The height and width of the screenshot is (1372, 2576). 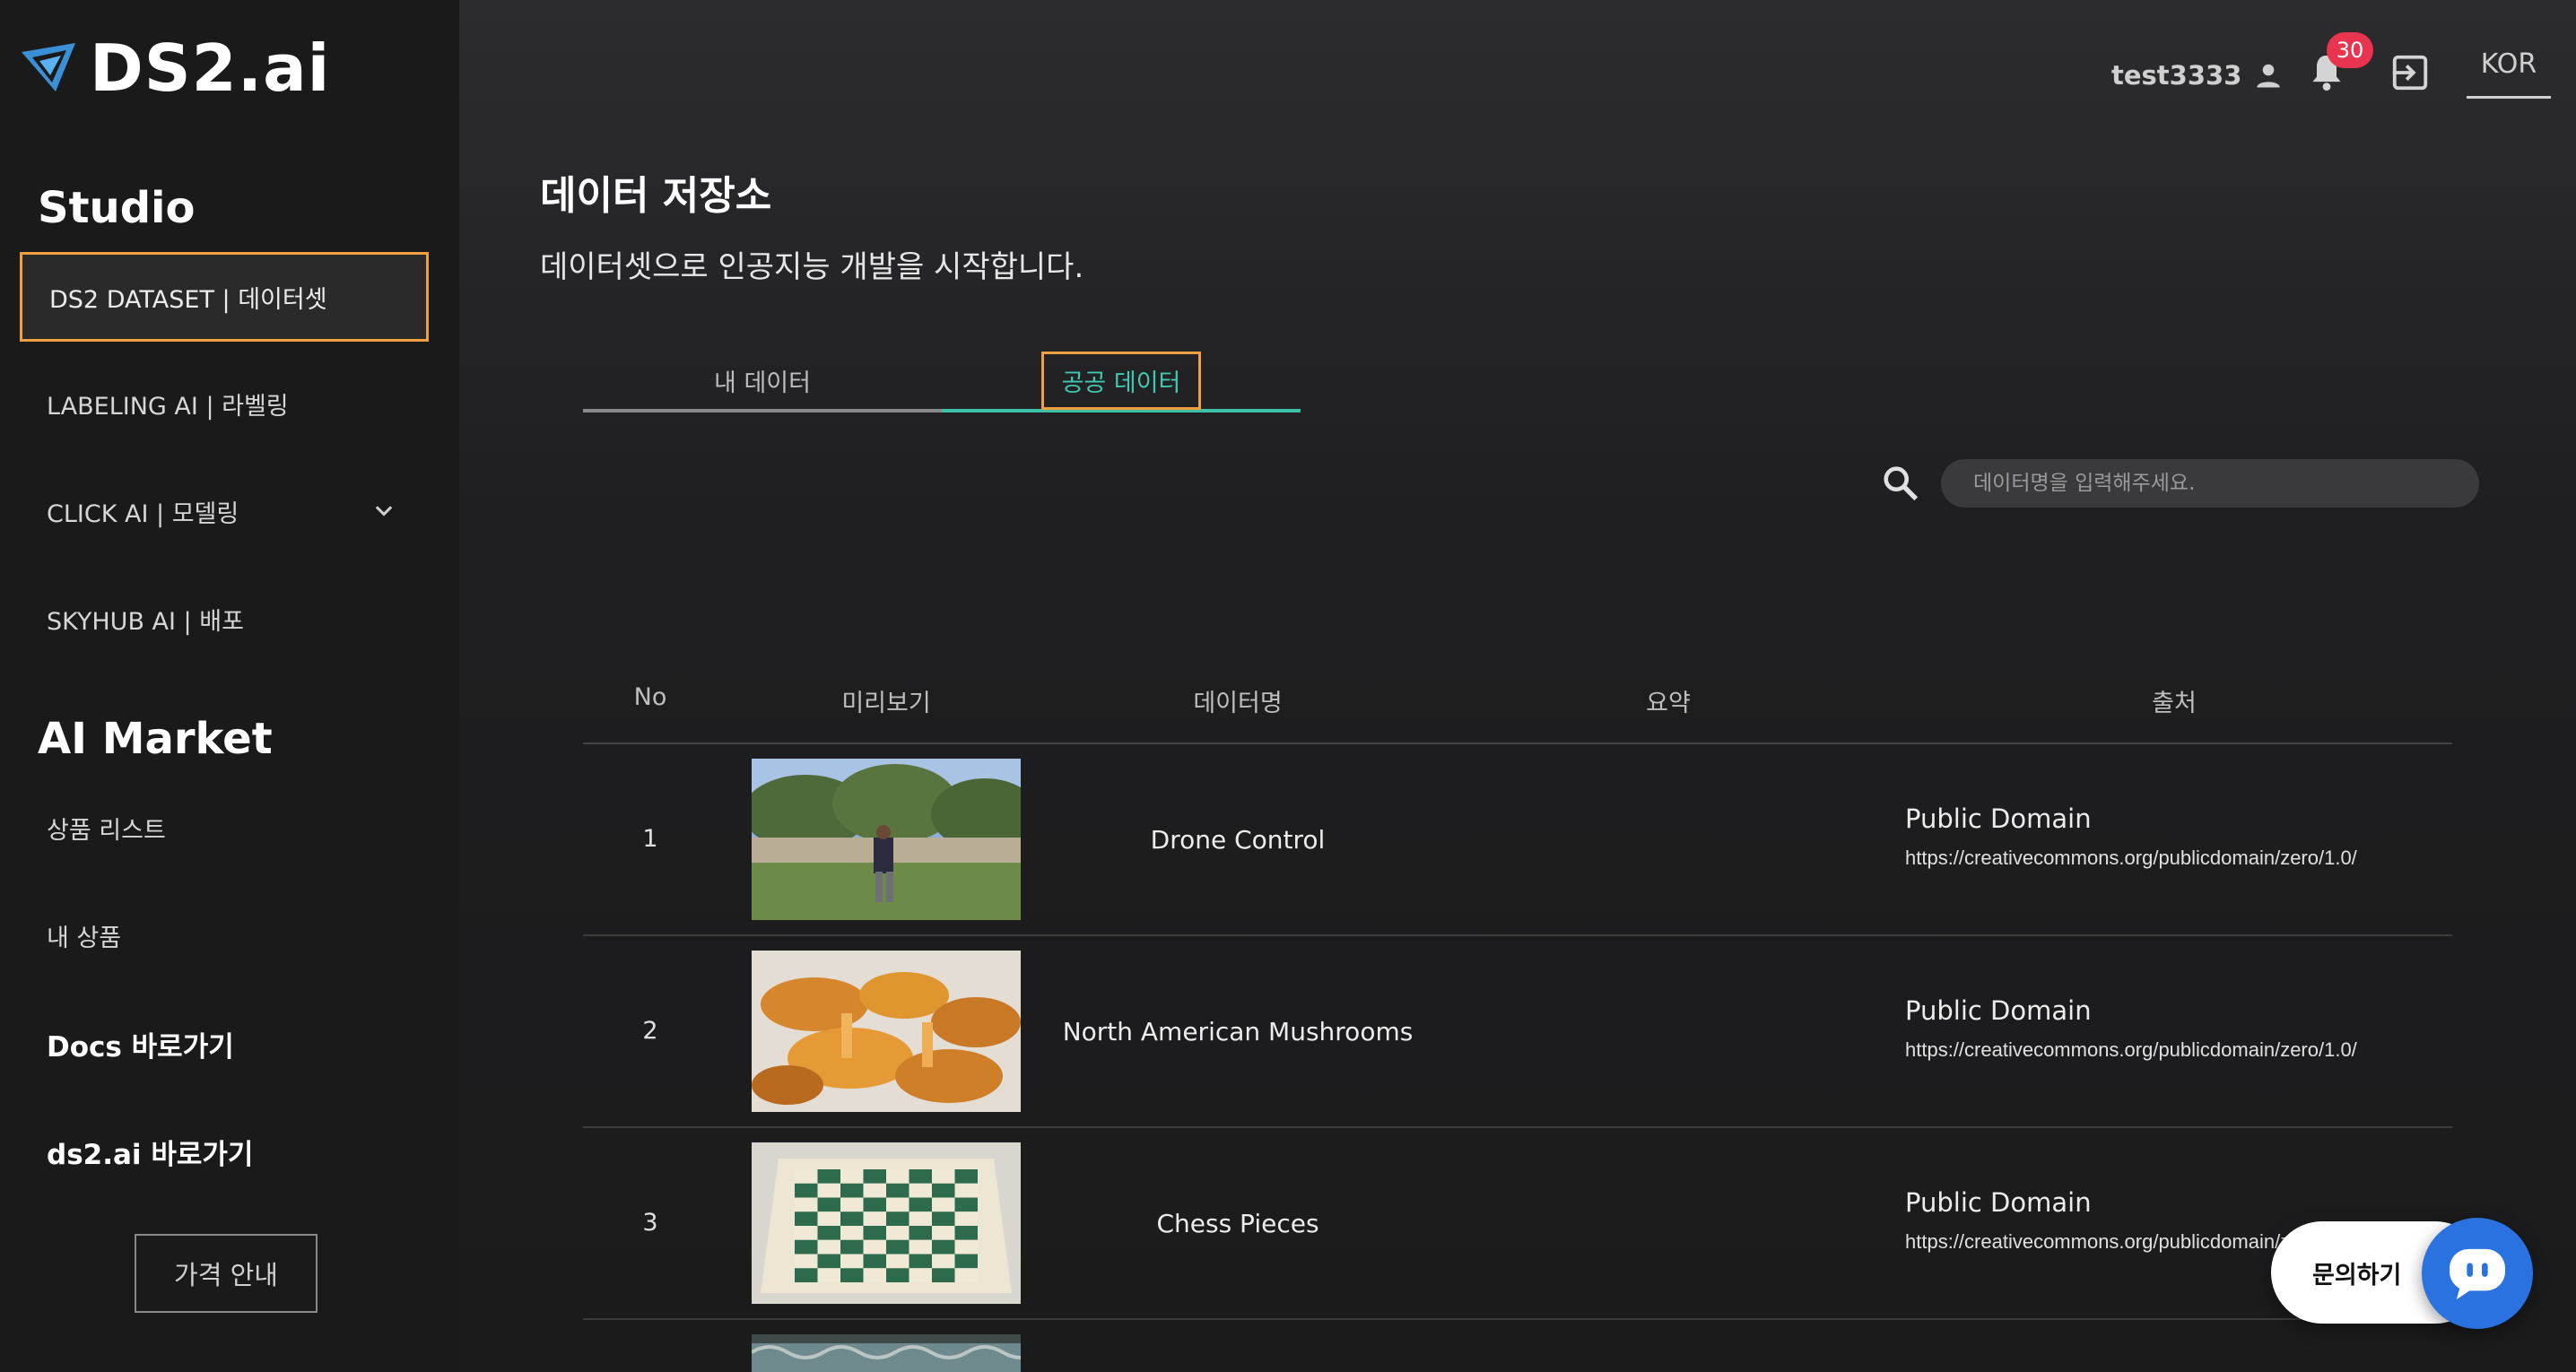 What do you see at coordinates (2350, 50) in the screenshot?
I see `notification-badge: 30` at bounding box center [2350, 50].